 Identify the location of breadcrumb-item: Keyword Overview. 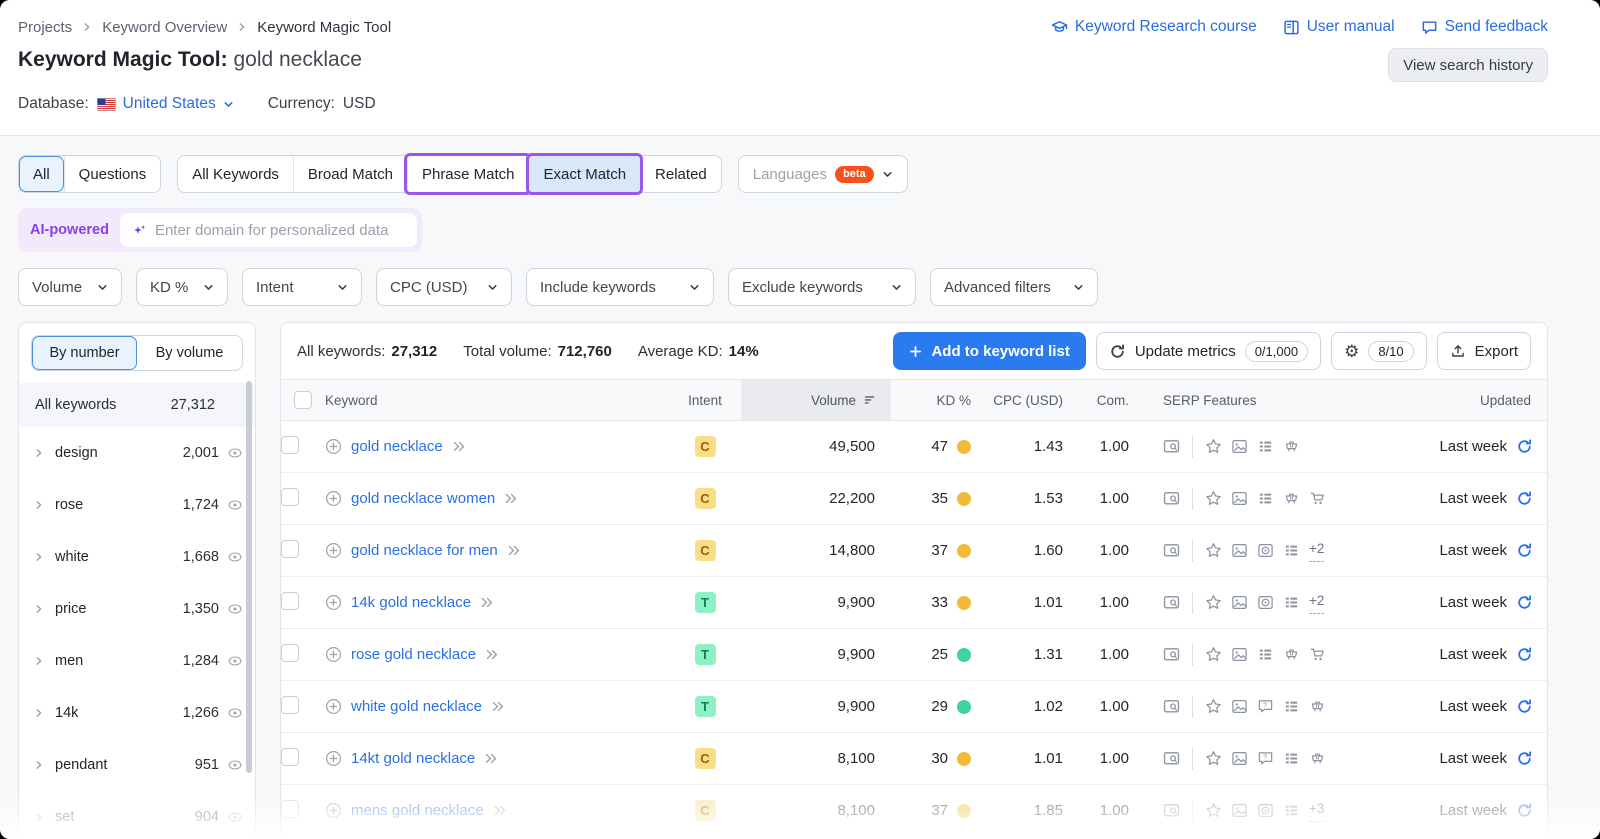
(164, 27).